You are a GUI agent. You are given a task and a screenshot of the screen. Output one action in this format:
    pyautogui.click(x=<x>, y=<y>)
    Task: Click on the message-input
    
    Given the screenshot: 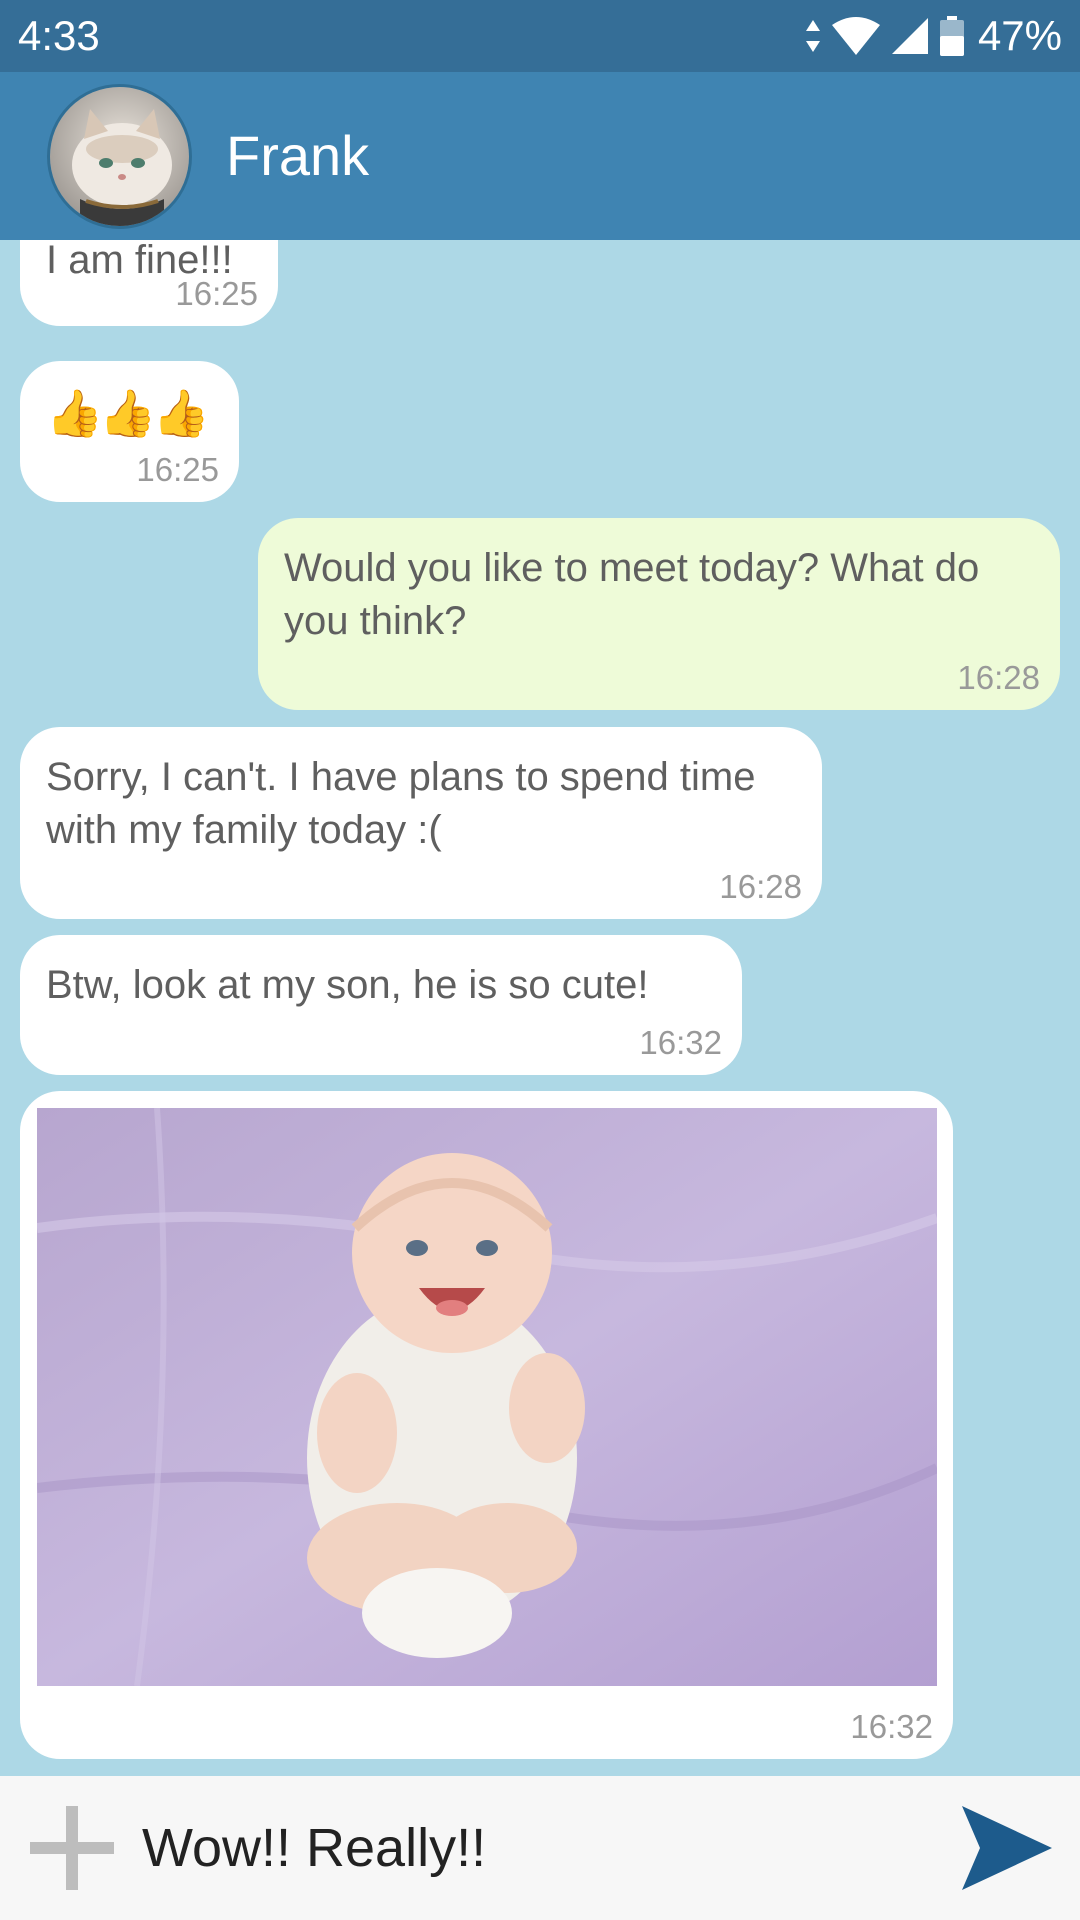 What is the action you would take?
    pyautogui.click(x=532, y=1848)
    